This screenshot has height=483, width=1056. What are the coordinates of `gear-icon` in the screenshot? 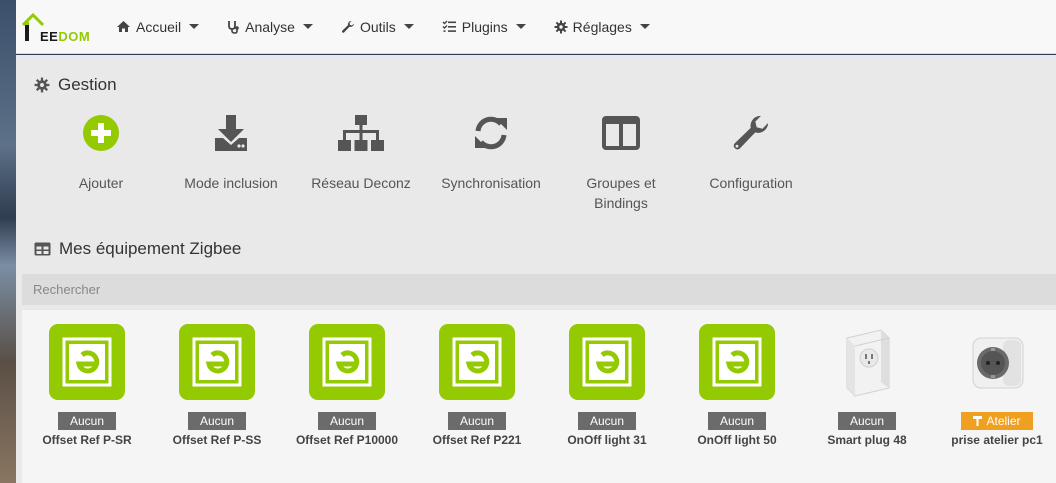 It's located at (42, 85).